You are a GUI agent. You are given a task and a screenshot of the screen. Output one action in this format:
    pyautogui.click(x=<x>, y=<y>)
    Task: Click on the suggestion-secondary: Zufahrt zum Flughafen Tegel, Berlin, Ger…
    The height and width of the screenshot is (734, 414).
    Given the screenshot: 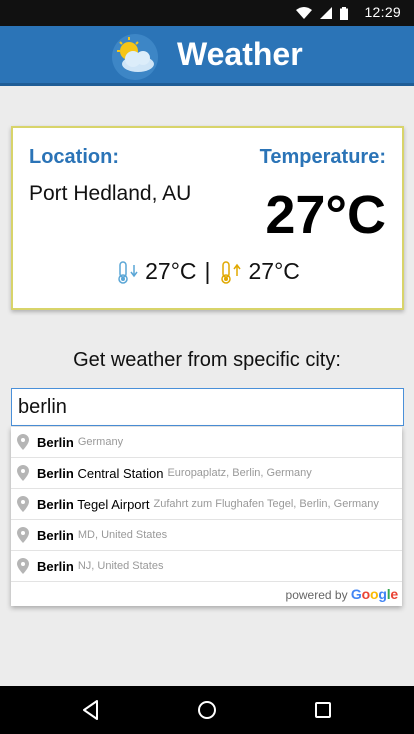 What is the action you would take?
    pyautogui.click(x=266, y=504)
    